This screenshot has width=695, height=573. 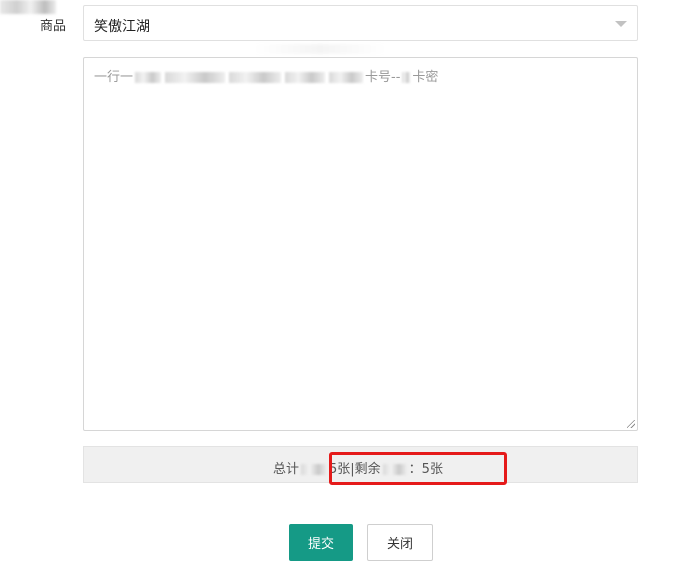 What do you see at coordinates (320, 49) in the screenshot?
I see `blurred-text-fragment` at bounding box center [320, 49].